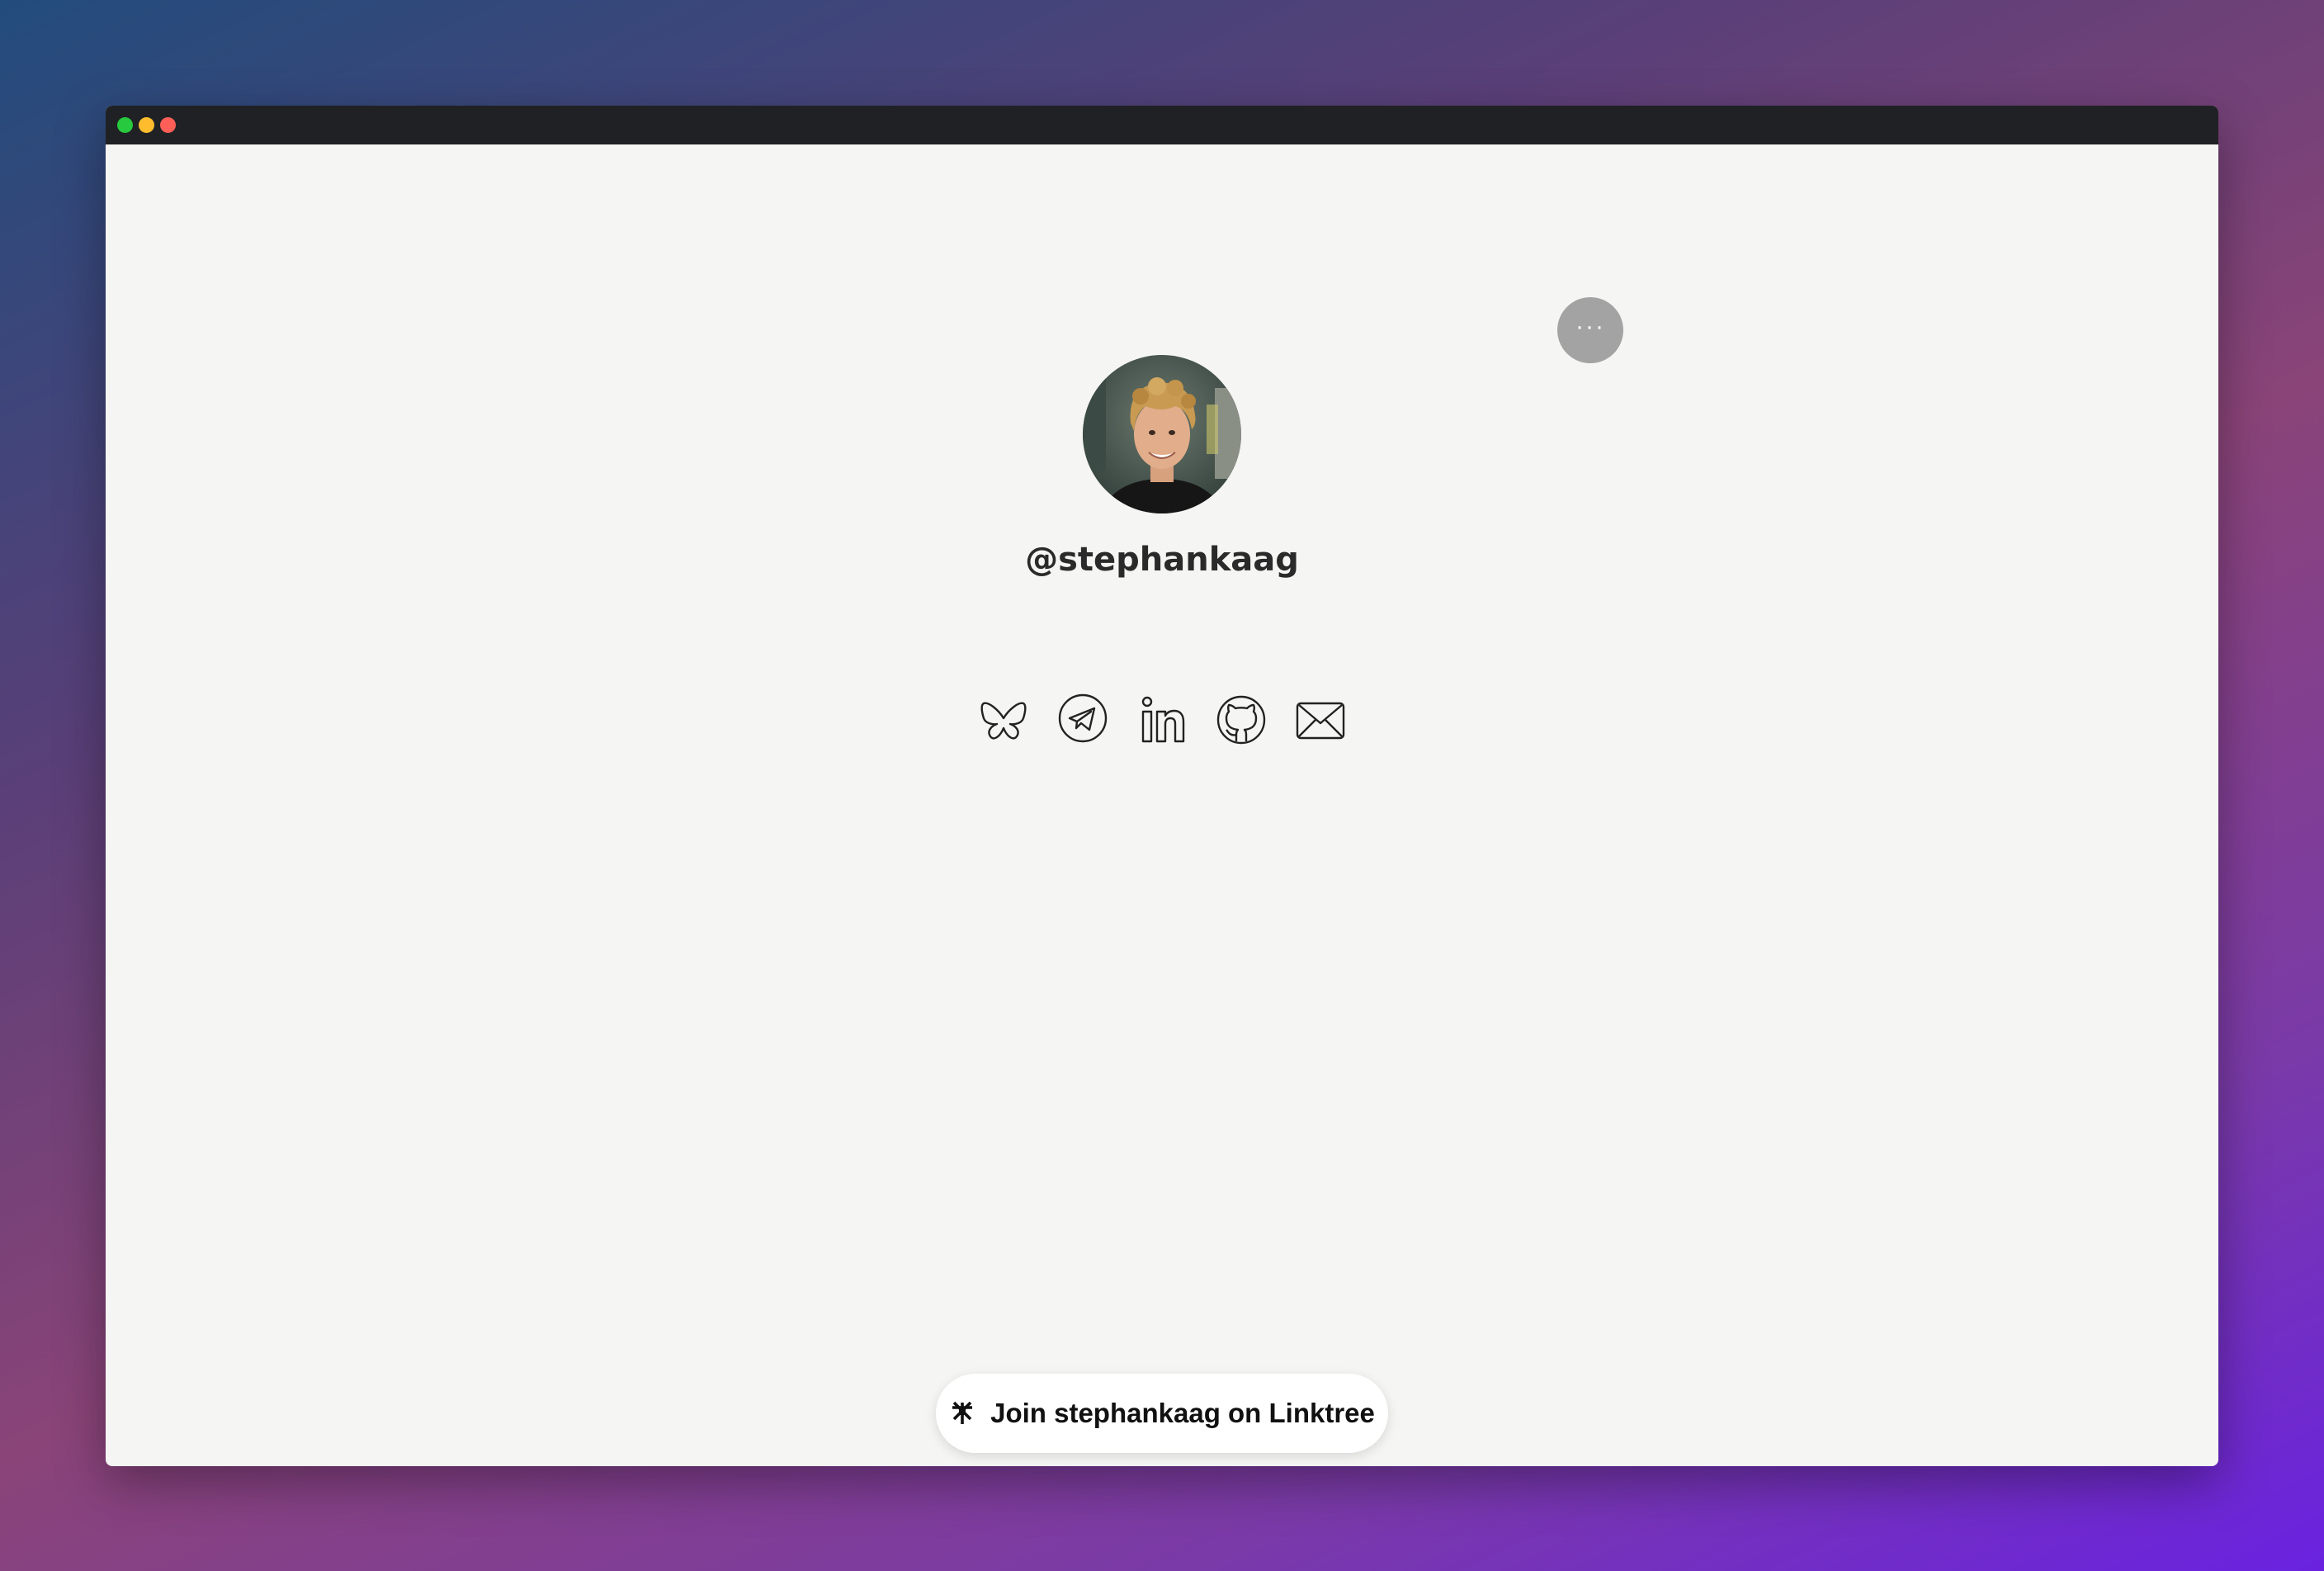 This screenshot has width=2324, height=1571. I want to click on linkedin-link, so click(1162, 719).